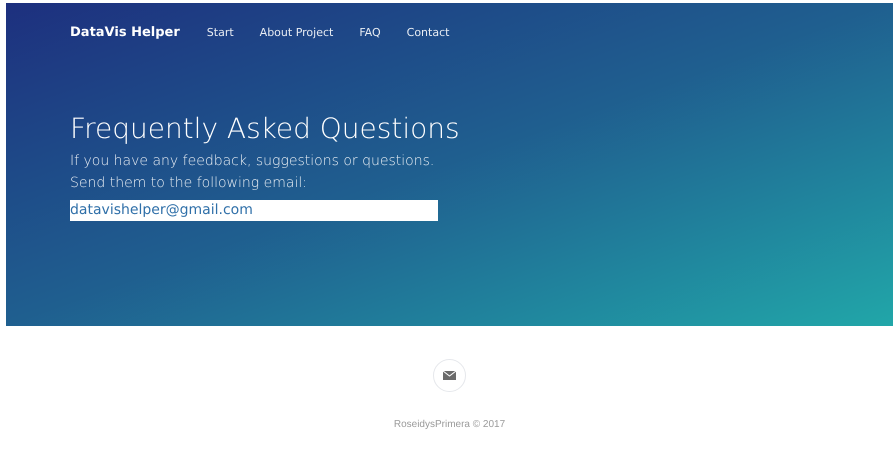 This screenshot has width=893, height=454. What do you see at coordinates (253, 161) in the screenshot?
I see `intro-text: If you have any feedback, suggestions or questions.` at bounding box center [253, 161].